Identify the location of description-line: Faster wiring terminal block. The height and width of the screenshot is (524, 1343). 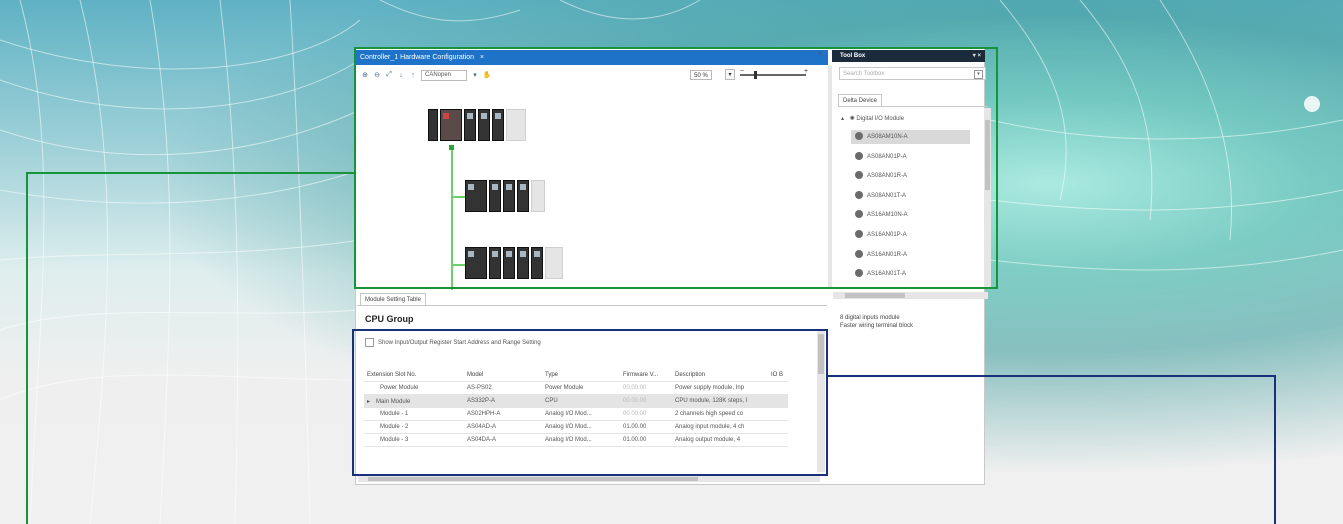
(877, 326).